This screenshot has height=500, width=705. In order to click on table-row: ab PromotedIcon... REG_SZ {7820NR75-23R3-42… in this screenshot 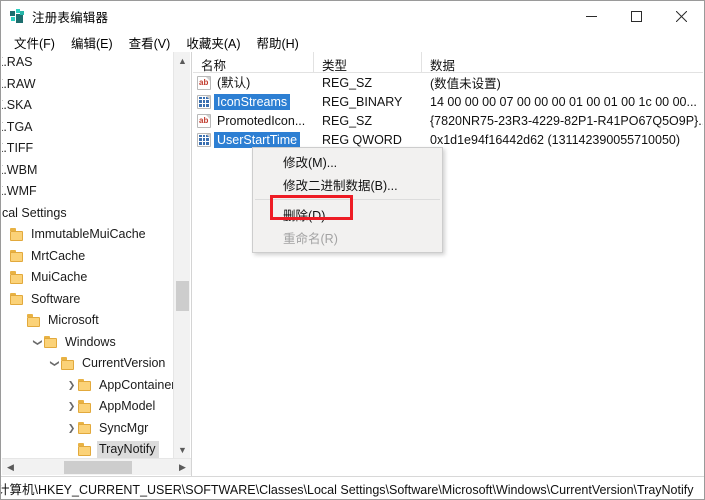, I will do `click(448, 120)`.